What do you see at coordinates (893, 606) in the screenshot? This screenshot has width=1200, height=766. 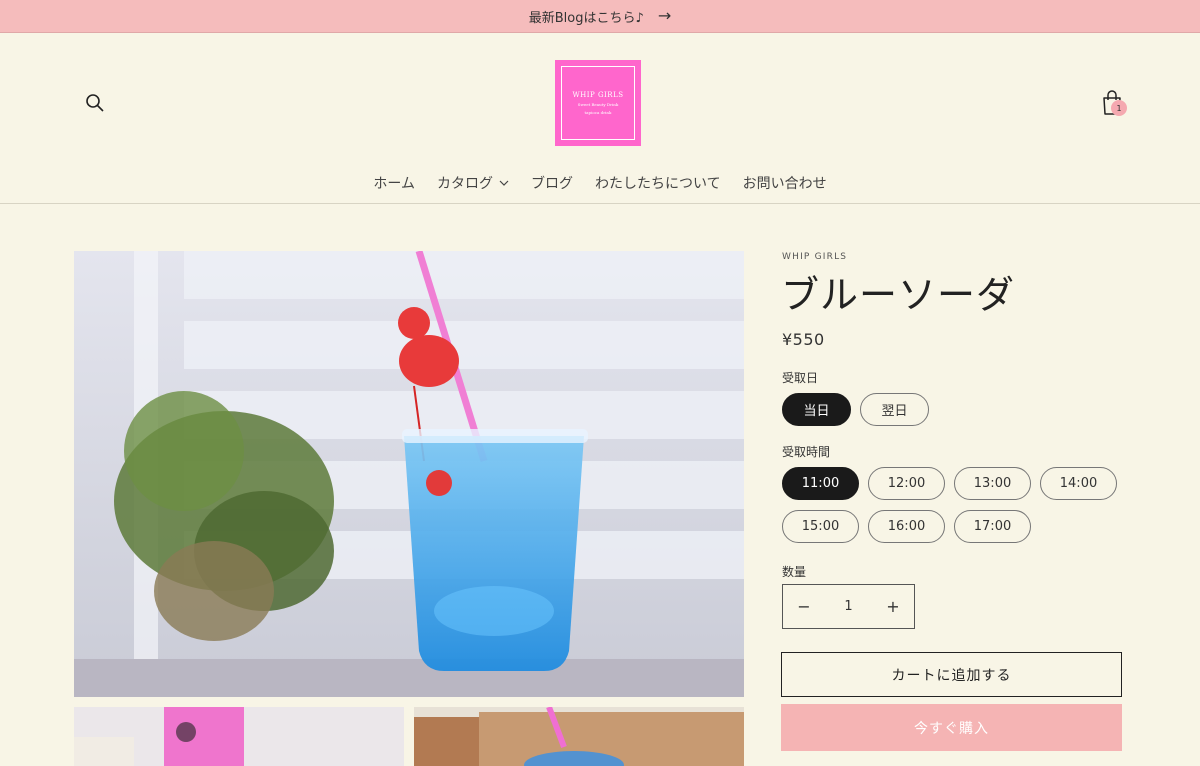 I see `quantity-increase-button: +` at bounding box center [893, 606].